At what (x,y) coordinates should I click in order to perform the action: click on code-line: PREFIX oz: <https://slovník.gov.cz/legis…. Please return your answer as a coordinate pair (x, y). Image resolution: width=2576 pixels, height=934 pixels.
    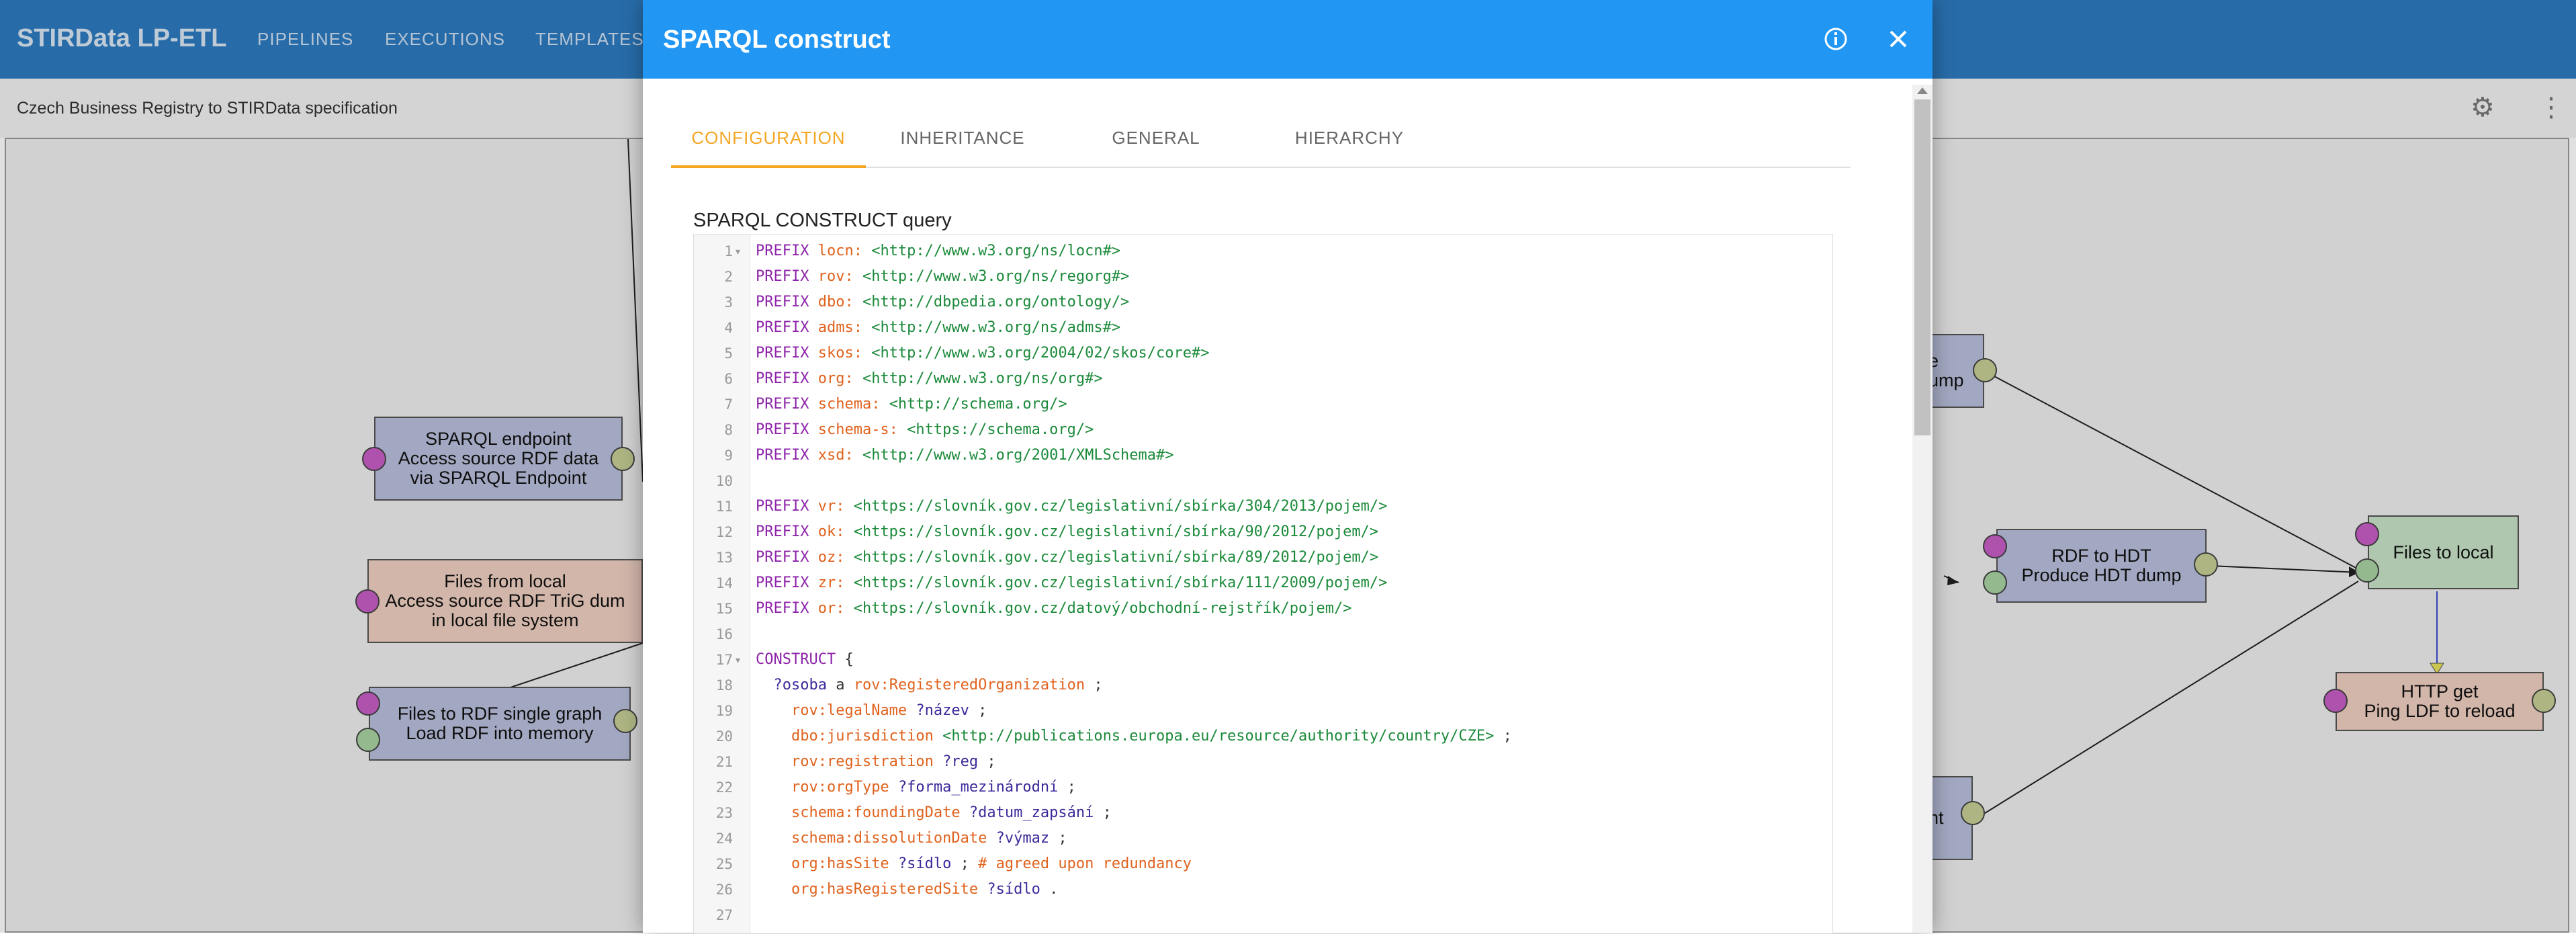
    Looking at the image, I should click on (1067, 557).